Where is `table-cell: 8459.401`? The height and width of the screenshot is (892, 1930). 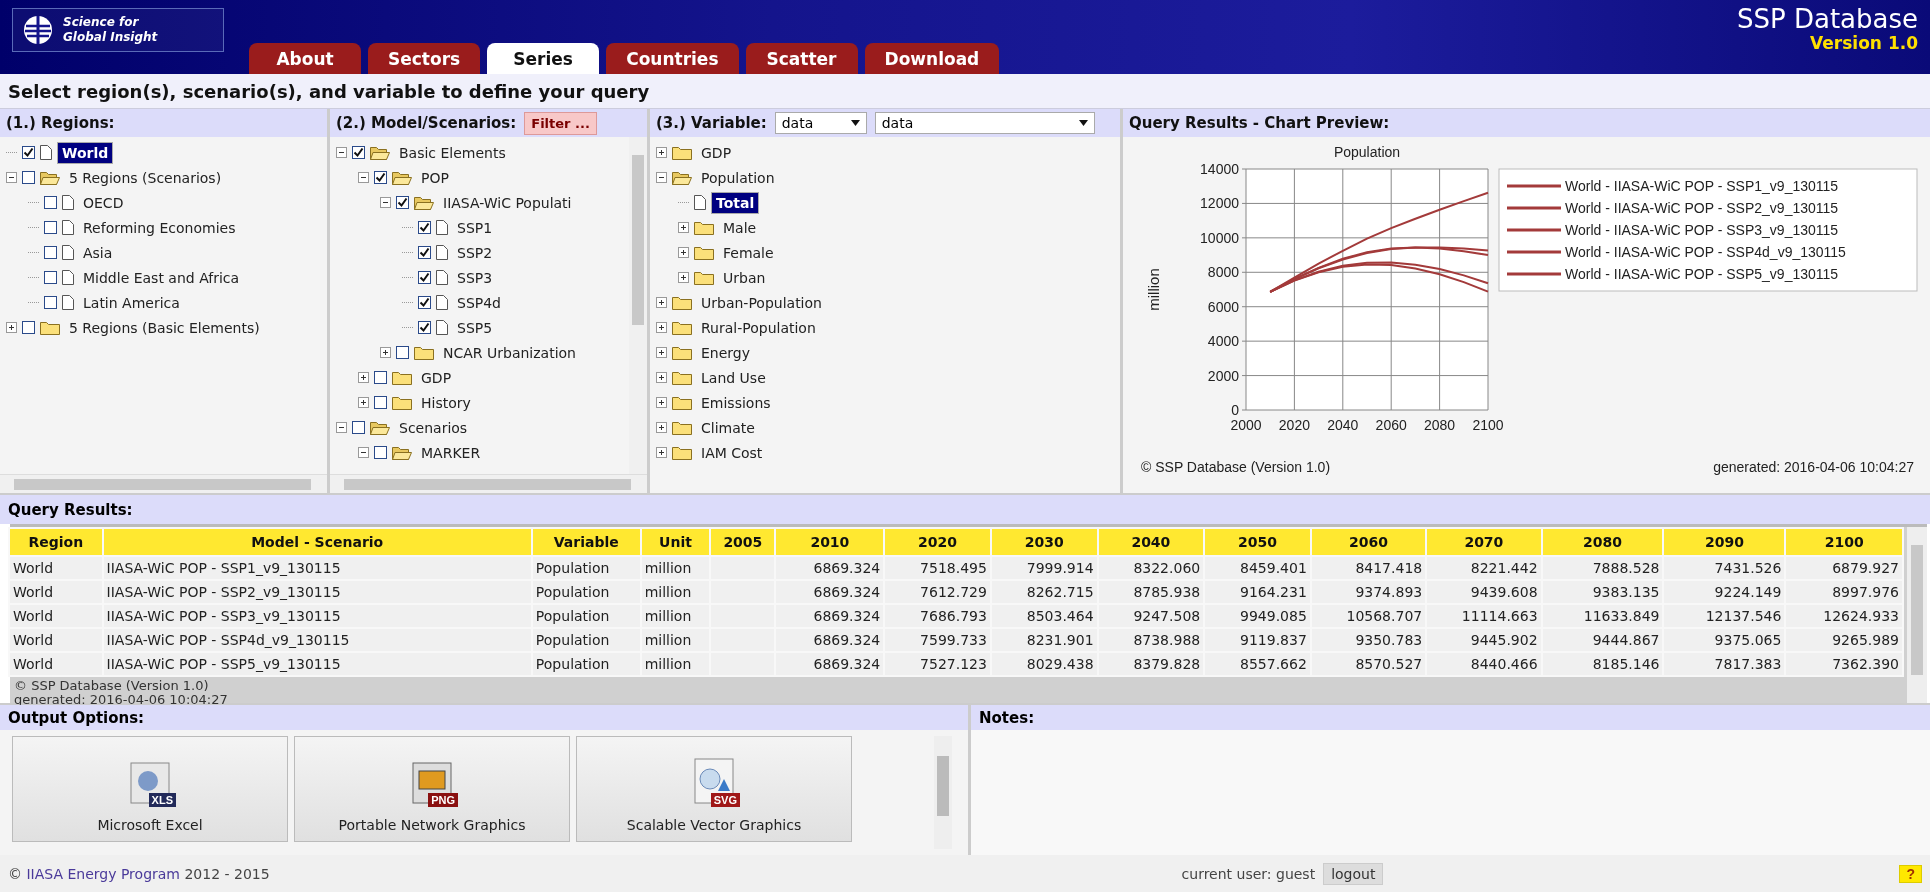 table-cell: 8459.401 is located at coordinates (1257, 568).